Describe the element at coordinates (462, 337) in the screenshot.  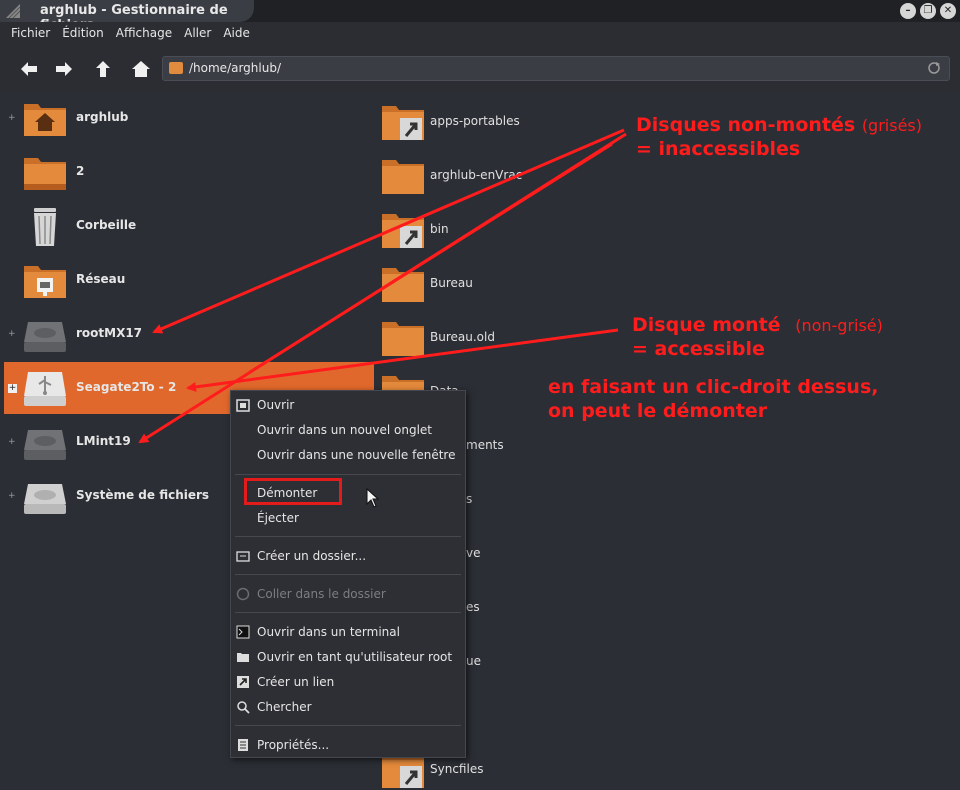
I see `file-label: Bureau.old` at that location.